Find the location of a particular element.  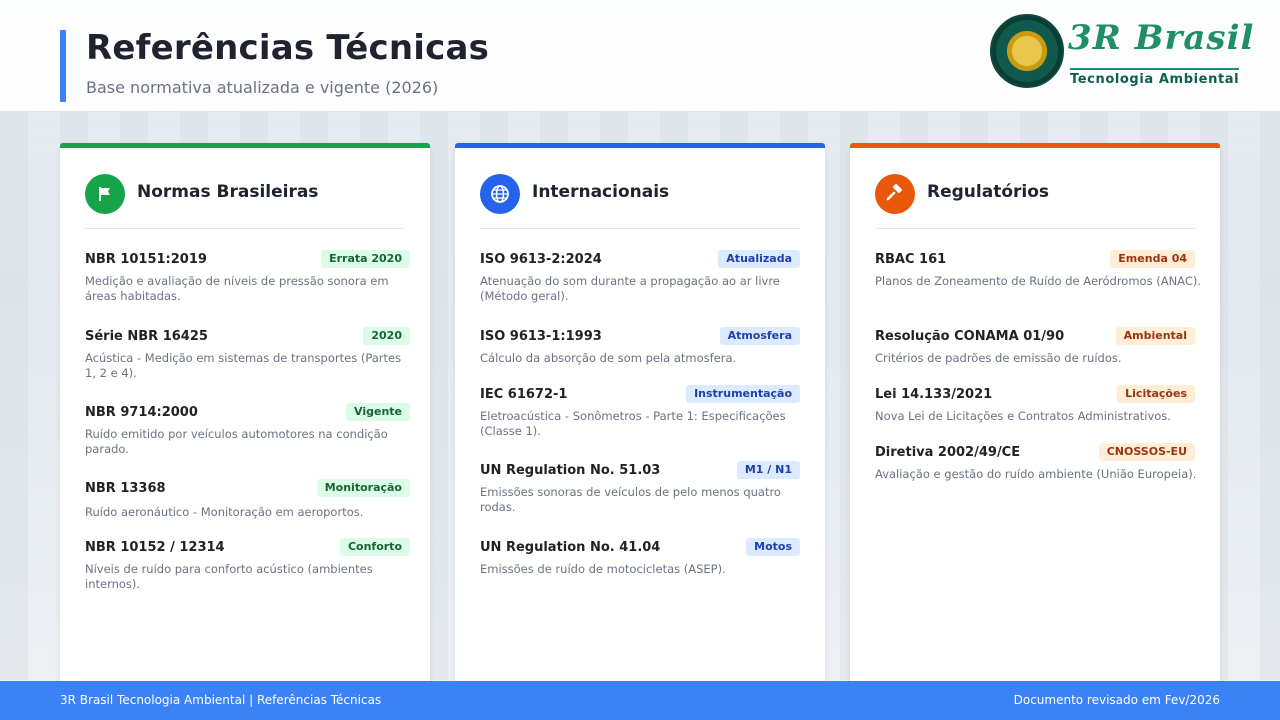

title-accent-bar is located at coordinates (63, 66).